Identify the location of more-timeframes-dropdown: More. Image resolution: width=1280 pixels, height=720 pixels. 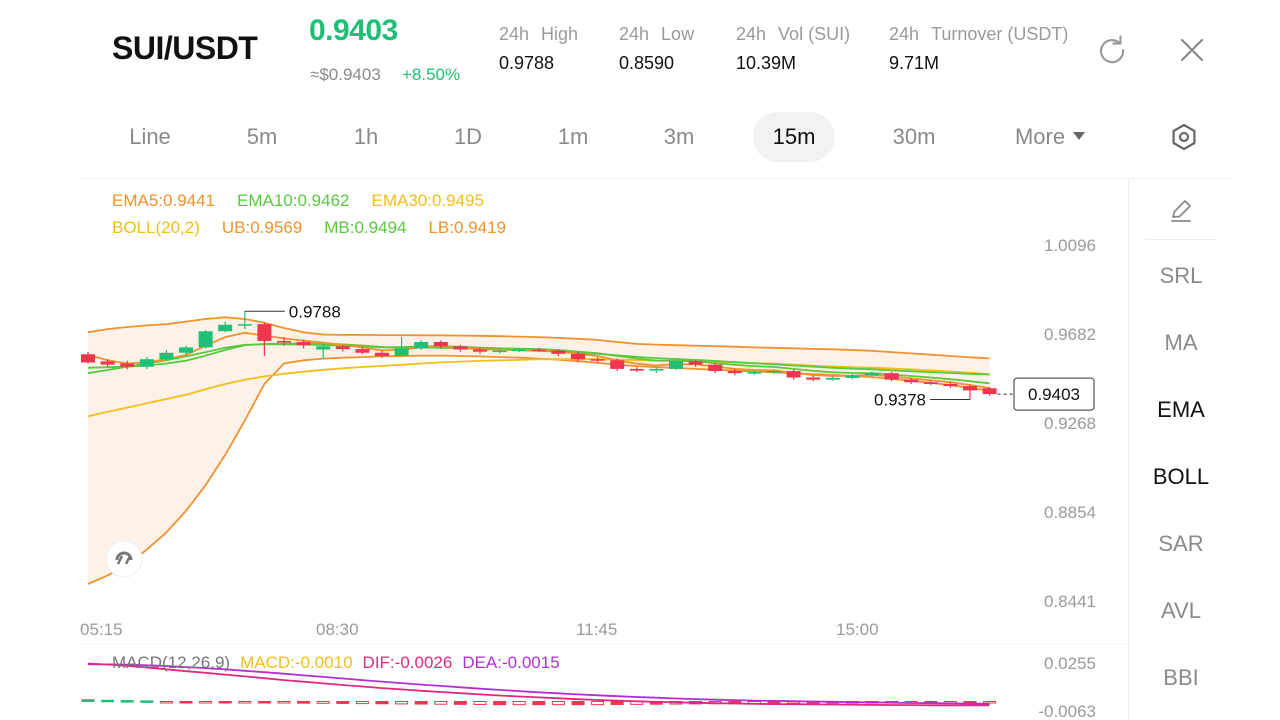
(1050, 137).